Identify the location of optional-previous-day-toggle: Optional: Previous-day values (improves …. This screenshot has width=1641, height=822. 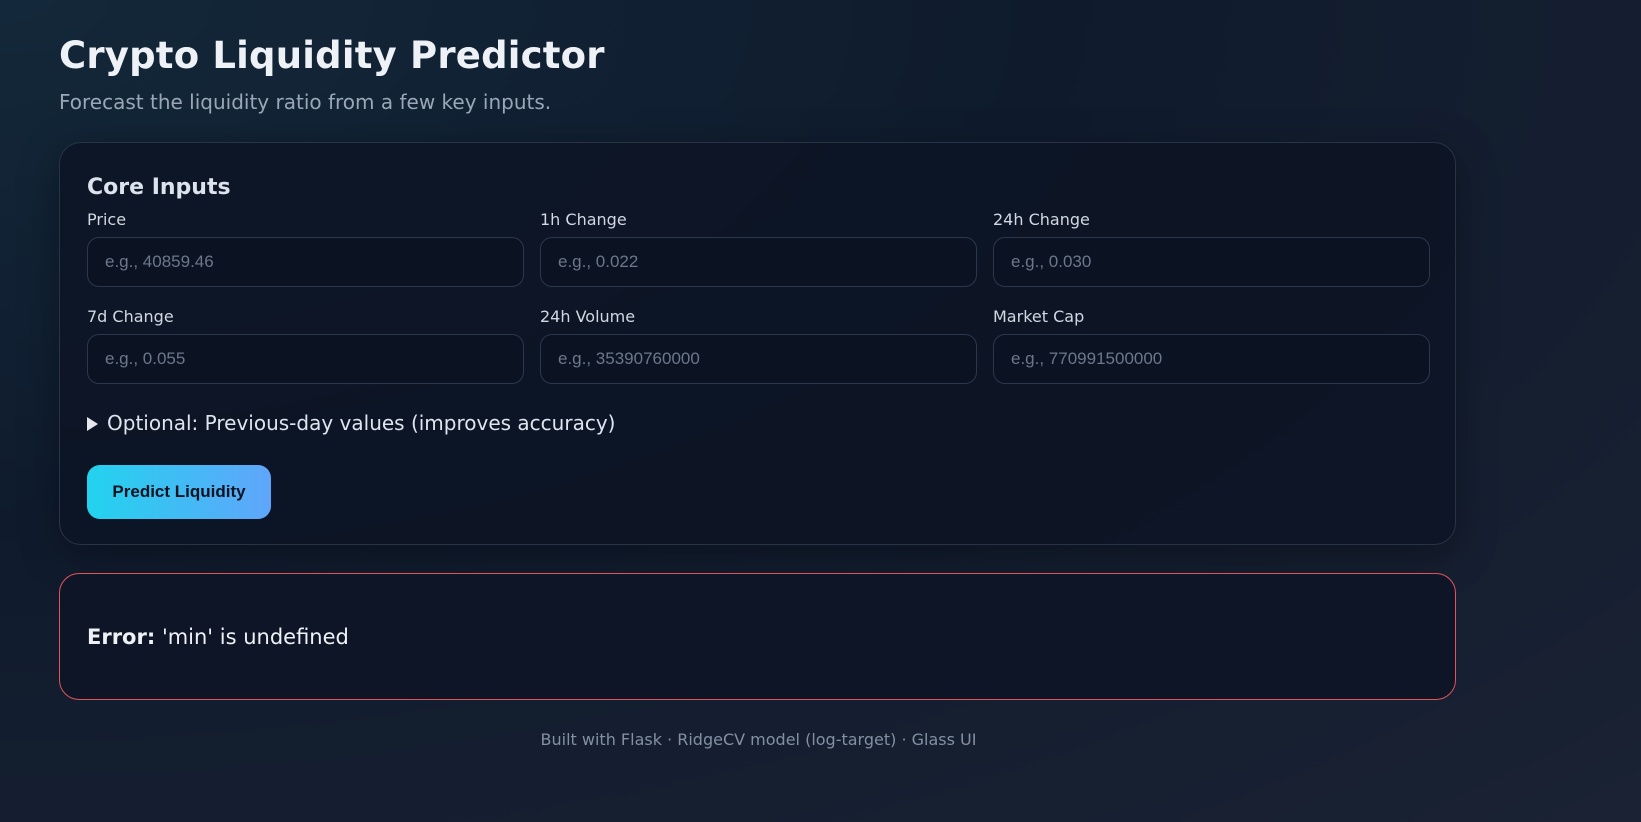
(351, 423).